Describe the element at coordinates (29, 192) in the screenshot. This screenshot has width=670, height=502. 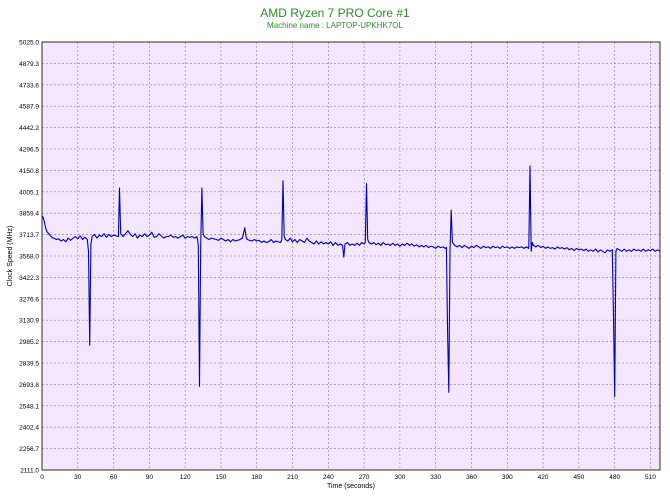
I see `y-tick-label: 4005.1` at that location.